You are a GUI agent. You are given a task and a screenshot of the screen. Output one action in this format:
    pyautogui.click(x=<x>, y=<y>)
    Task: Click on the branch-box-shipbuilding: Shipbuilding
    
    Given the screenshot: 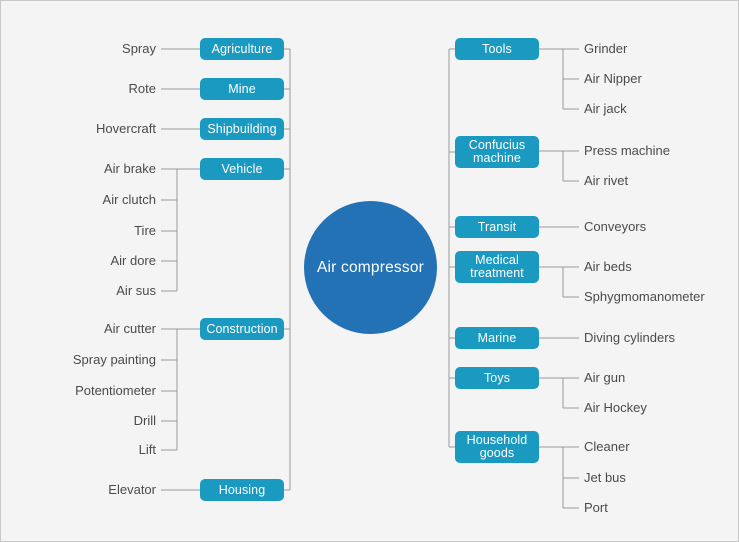 What is the action you would take?
    pyautogui.click(x=242, y=129)
    